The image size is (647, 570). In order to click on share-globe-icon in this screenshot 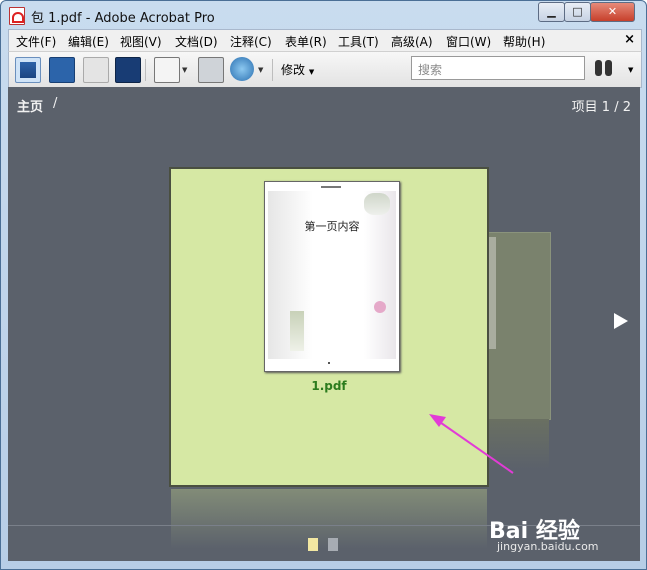, I will do `click(242, 69)`.